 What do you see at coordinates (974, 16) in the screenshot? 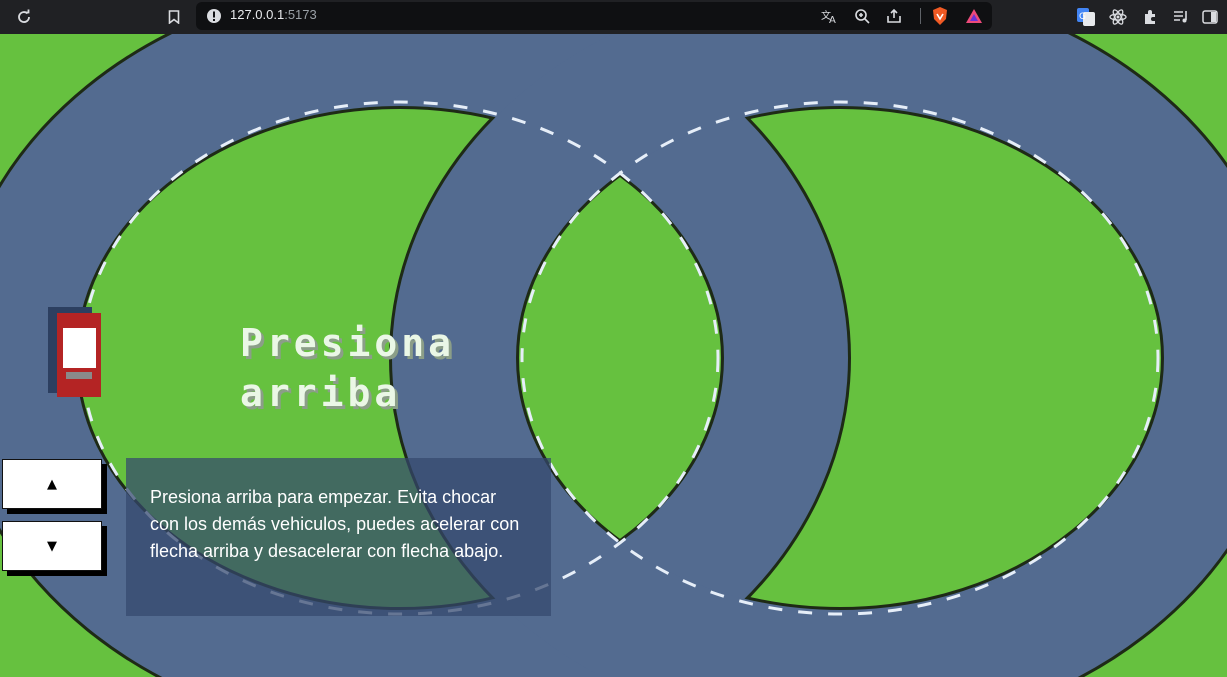
I see `brave-rewards-icon` at bounding box center [974, 16].